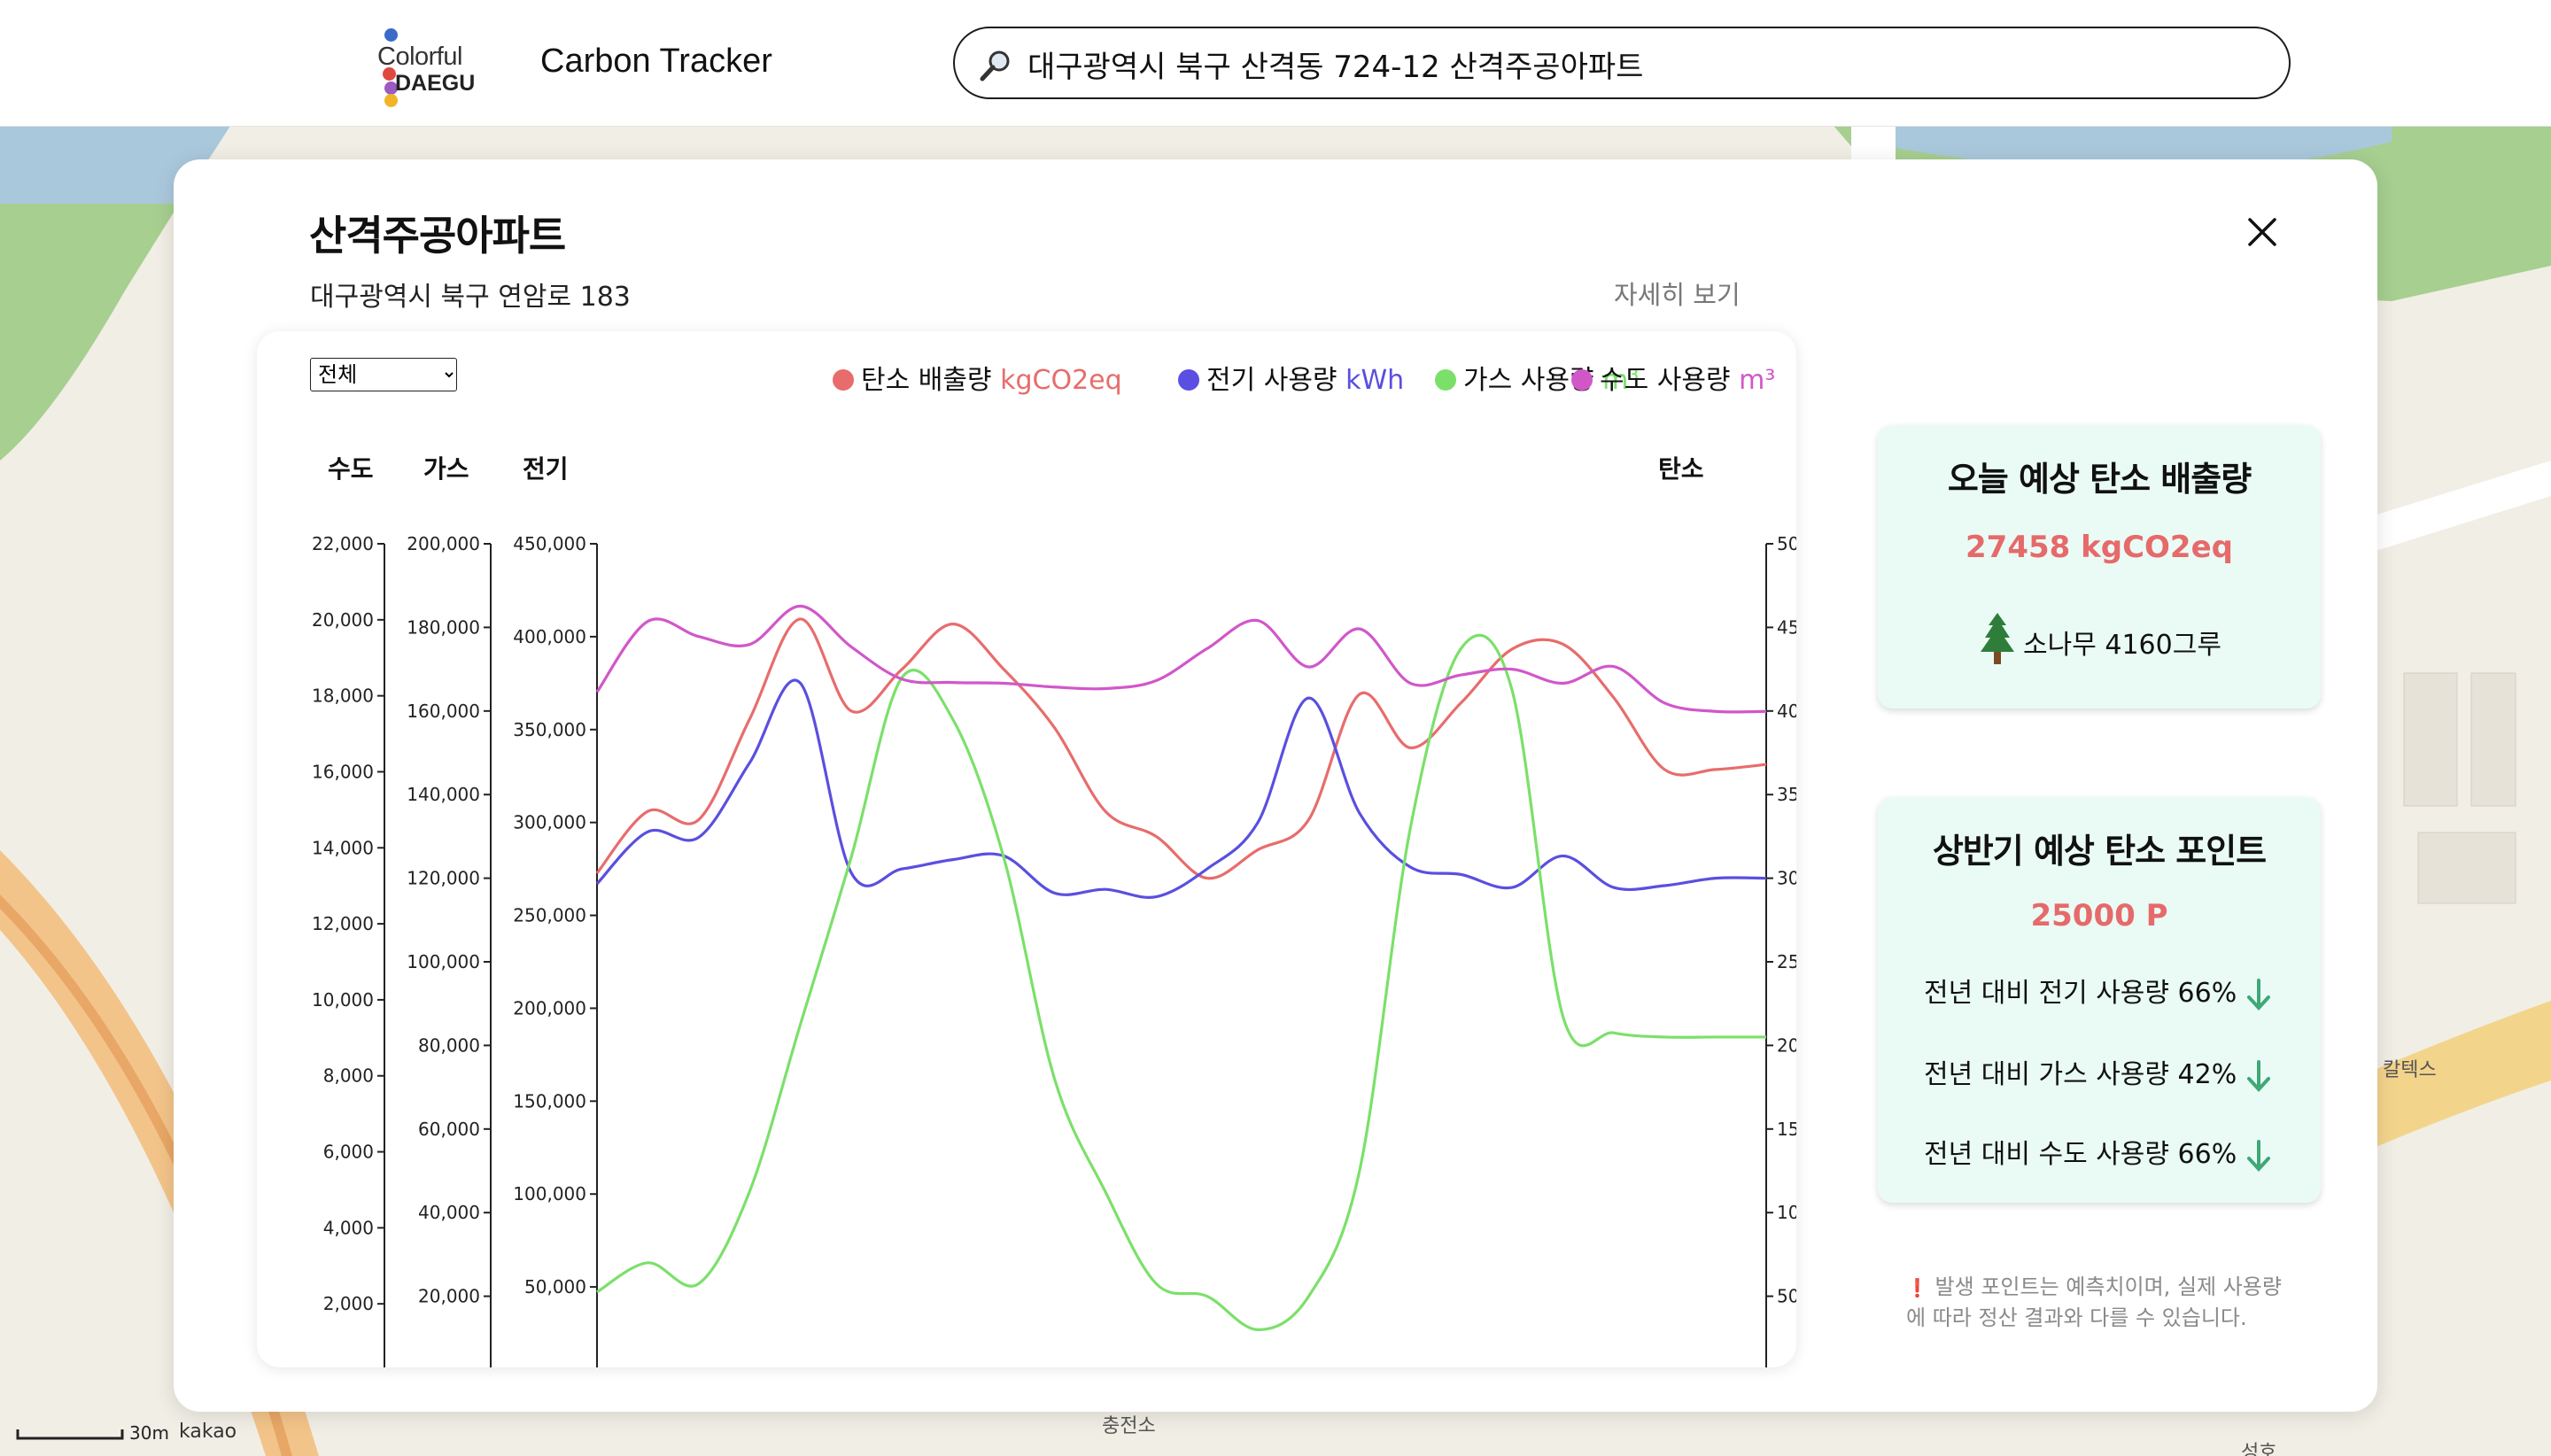 The height and width of the screenshot is (1456, 2551). What do you see at coordinates (1129, 1426) in the screenshot?
I see `map-label: 충전소` at bounding box center [1129, 1426].